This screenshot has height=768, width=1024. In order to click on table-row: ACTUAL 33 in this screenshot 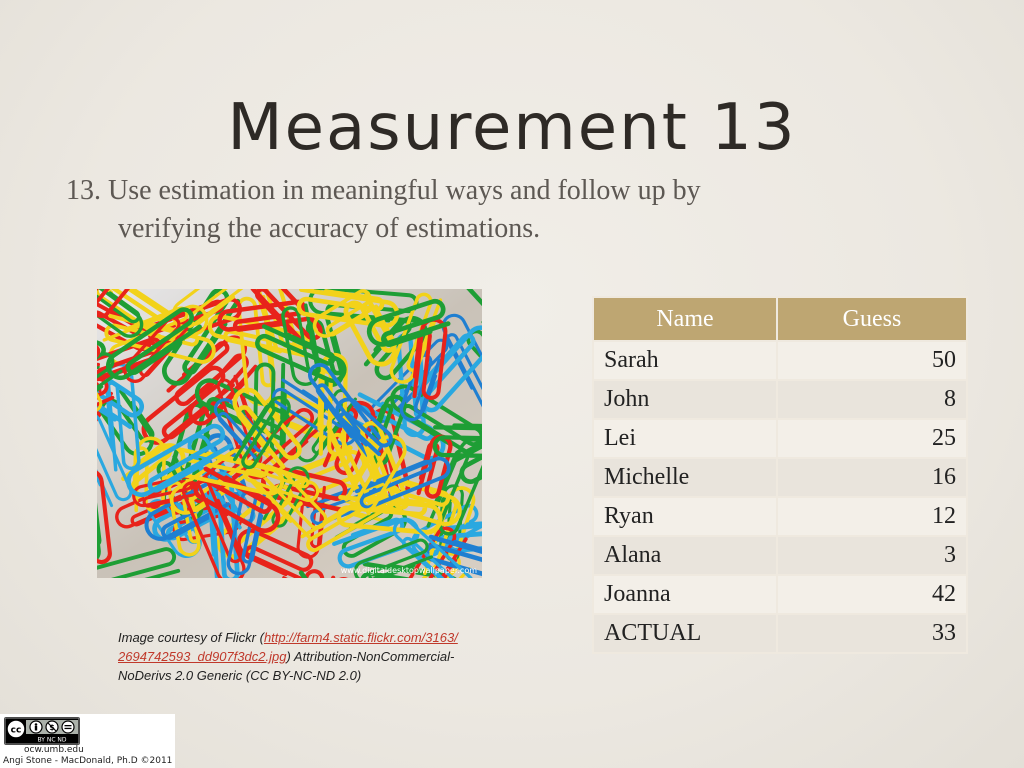, I will do `click(780, 633)`.